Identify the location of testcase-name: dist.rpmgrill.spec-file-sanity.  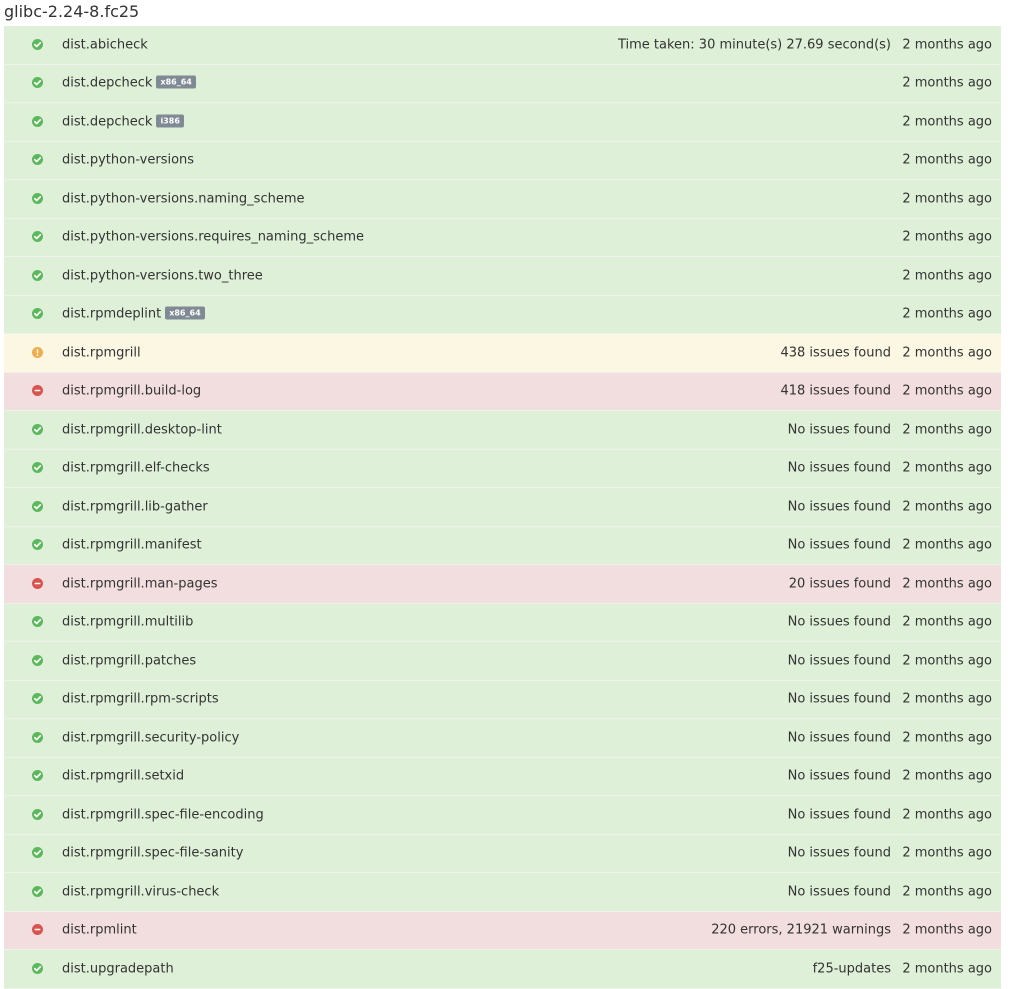
(152, 853).